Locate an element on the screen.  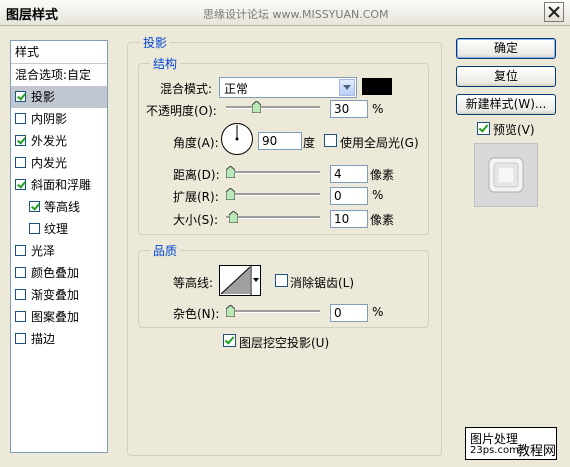
opacity-slider-track is located at coordinates (273, 107).